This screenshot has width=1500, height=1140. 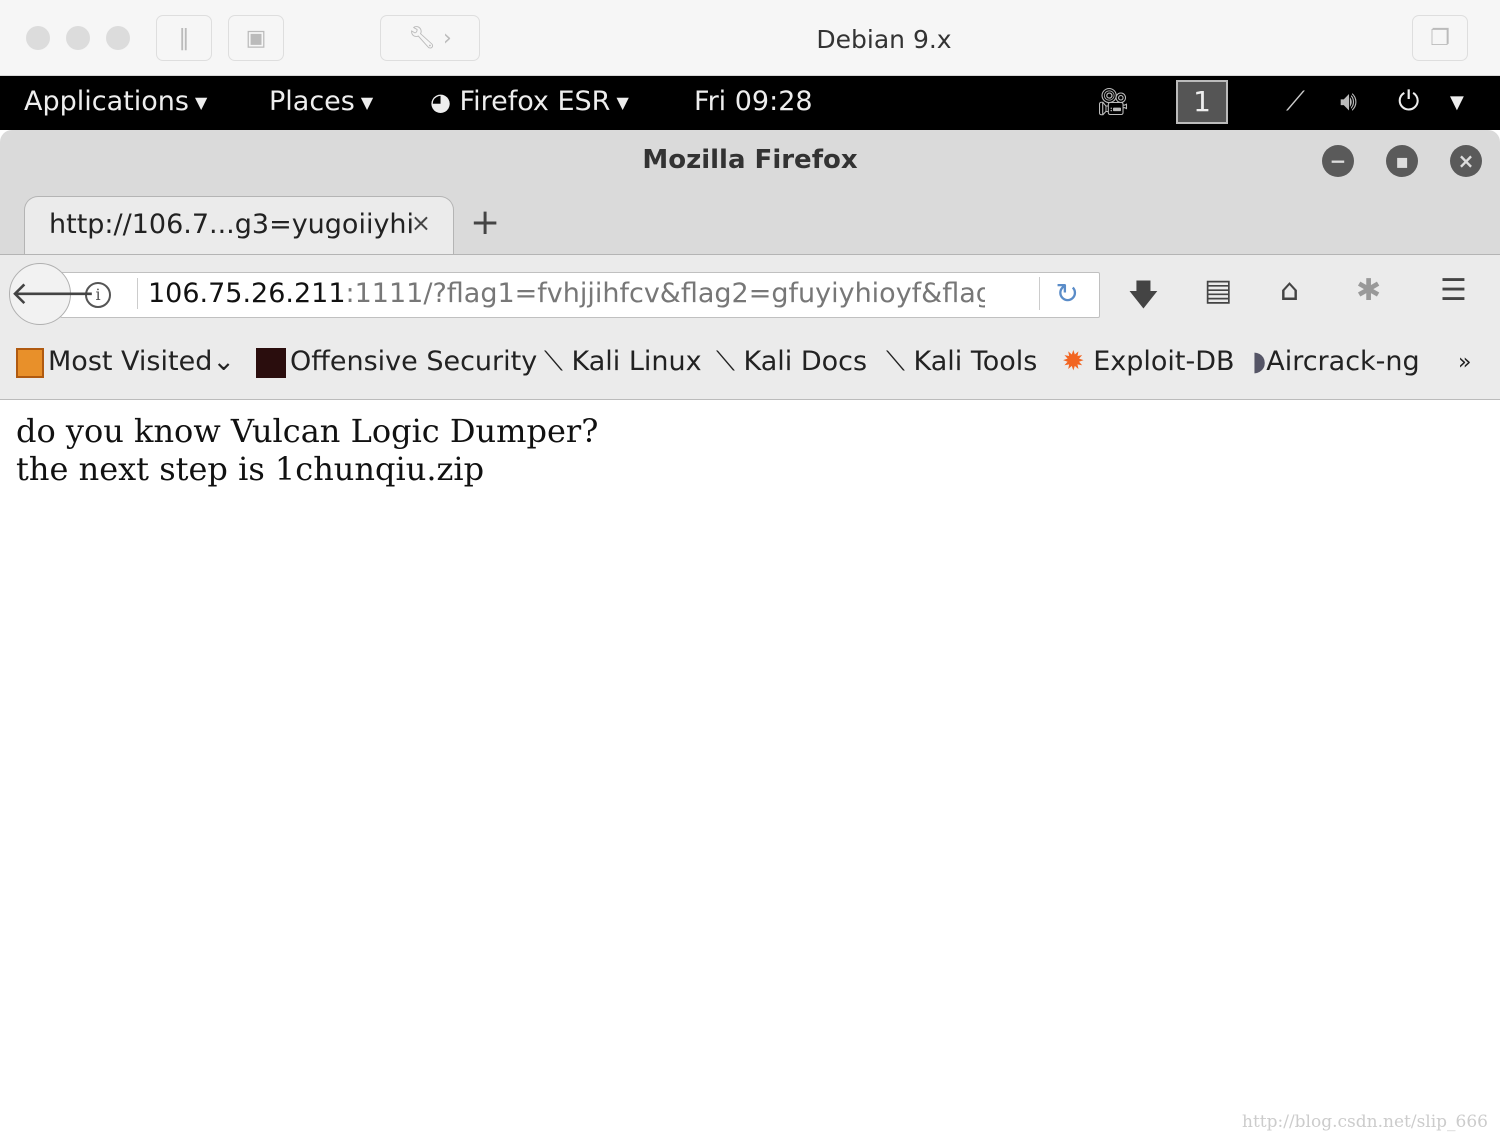 What do you see at coordinates (1348, 102) in the screenshot?
I see `volume-icon: 🔊︎` at bounding box center [1348, 102].